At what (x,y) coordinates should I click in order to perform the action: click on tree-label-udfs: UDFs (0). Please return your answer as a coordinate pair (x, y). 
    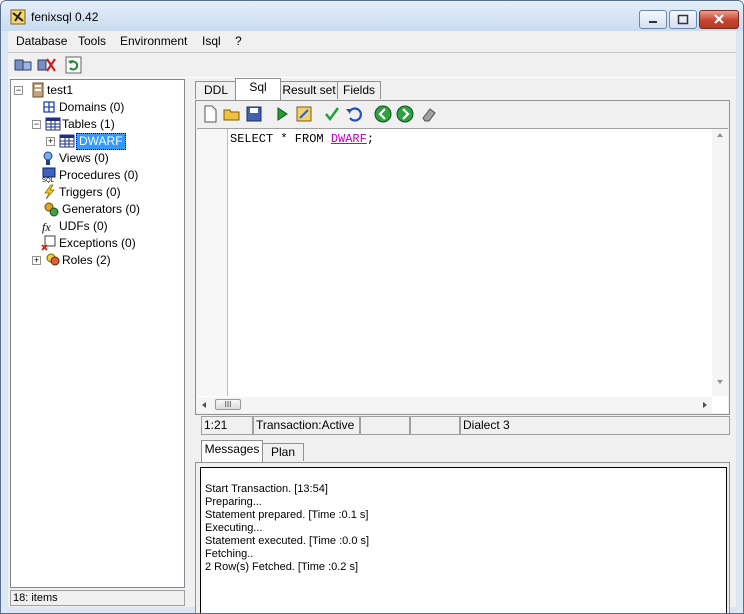
    Looking at the image, I should click on (83, 226).